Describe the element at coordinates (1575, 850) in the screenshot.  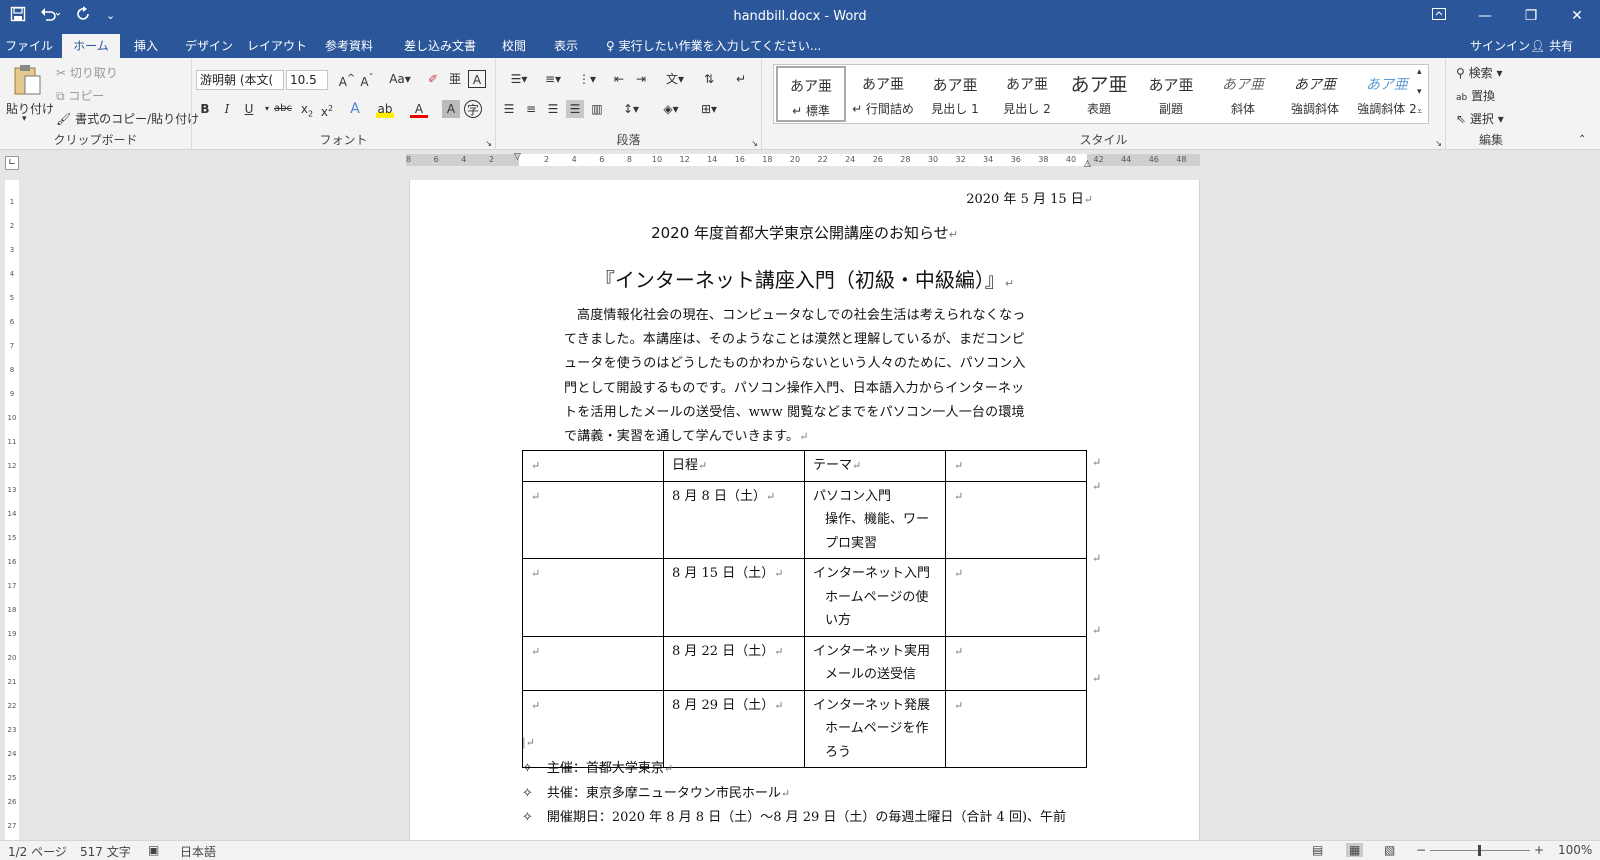
I see `zoom-level: 100%` at that location.